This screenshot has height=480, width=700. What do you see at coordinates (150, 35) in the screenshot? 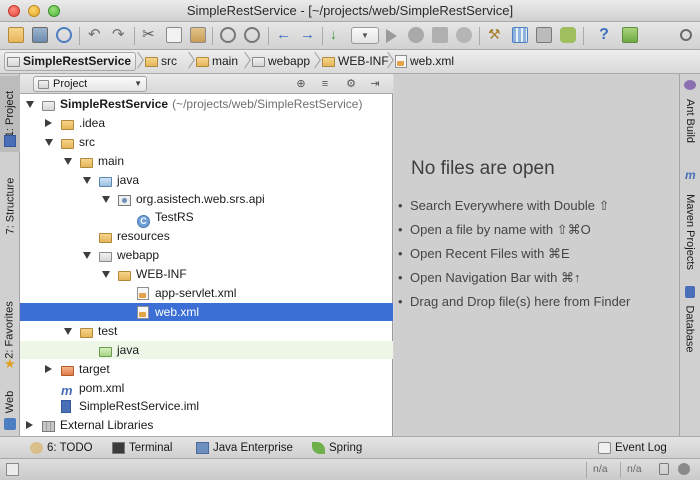
I see `cut-icon: ✂` at bounding box center [150, 35].